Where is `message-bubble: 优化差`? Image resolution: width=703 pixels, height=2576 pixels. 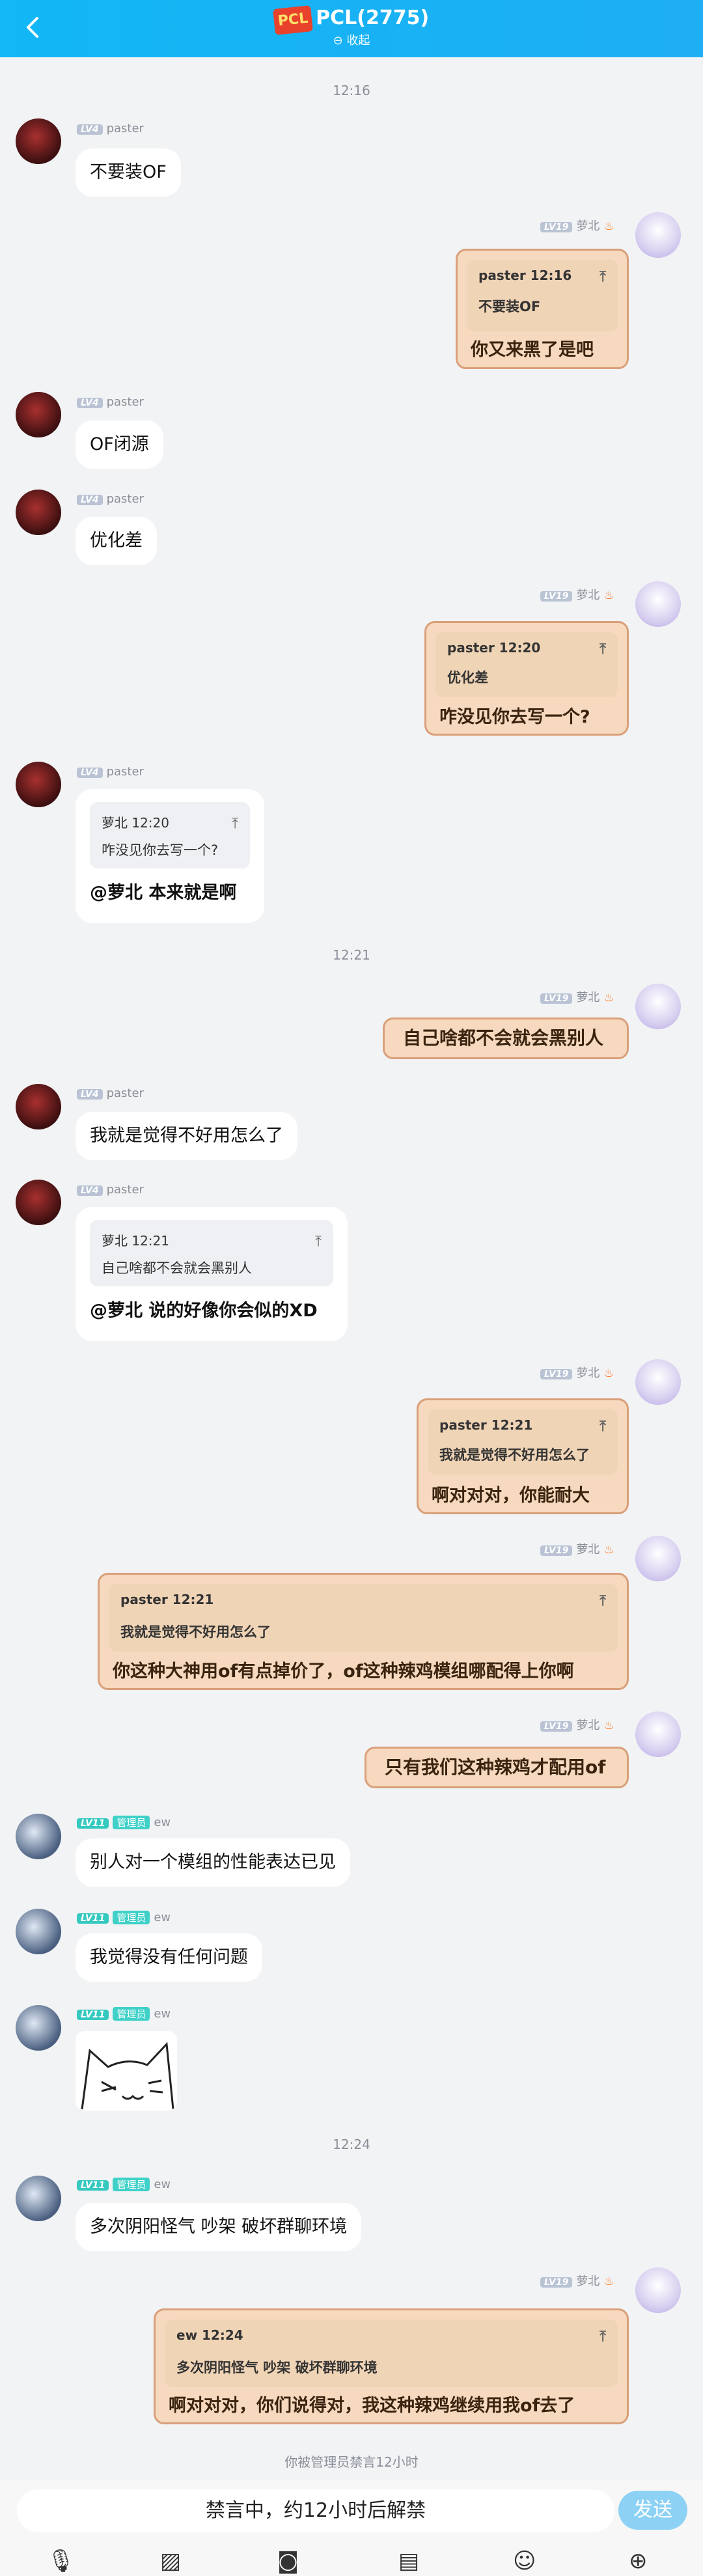 message-bubble: 优化差 is located at coordinates (116, 541).